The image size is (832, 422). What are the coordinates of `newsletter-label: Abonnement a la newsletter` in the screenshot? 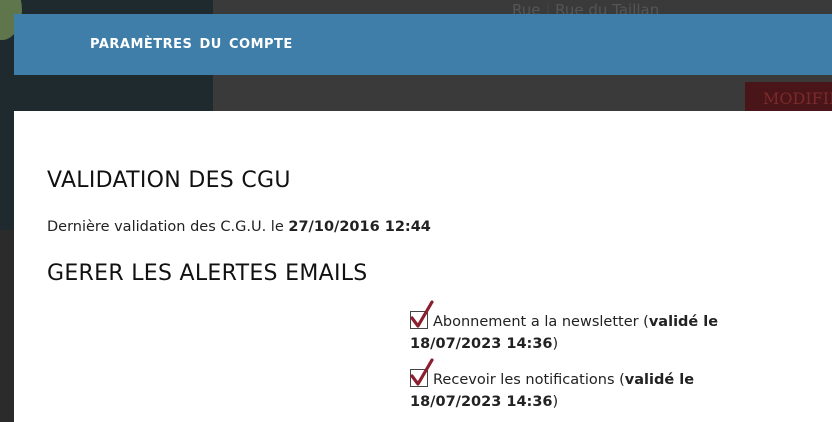 It's located at (536, 322).